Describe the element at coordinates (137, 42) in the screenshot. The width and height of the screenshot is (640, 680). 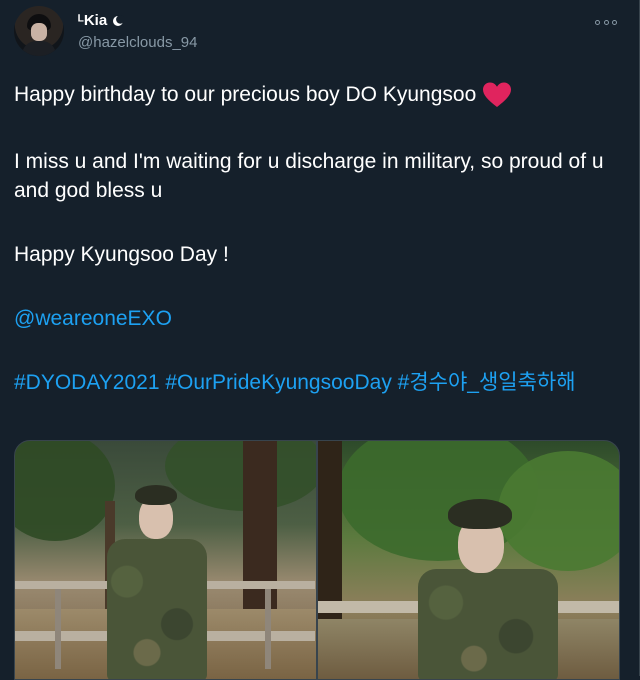
I see `user-handle: @hazelclouds_94` at that location.